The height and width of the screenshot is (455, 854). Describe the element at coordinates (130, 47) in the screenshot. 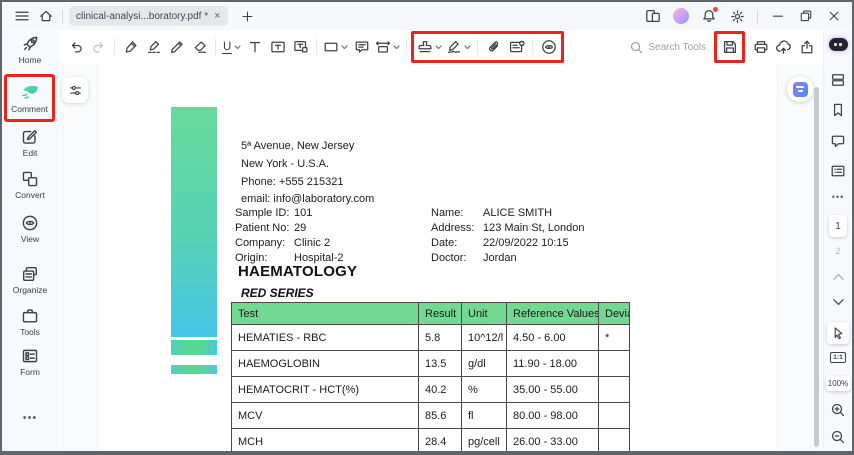

I see `highlighter-tool-button` at that location.